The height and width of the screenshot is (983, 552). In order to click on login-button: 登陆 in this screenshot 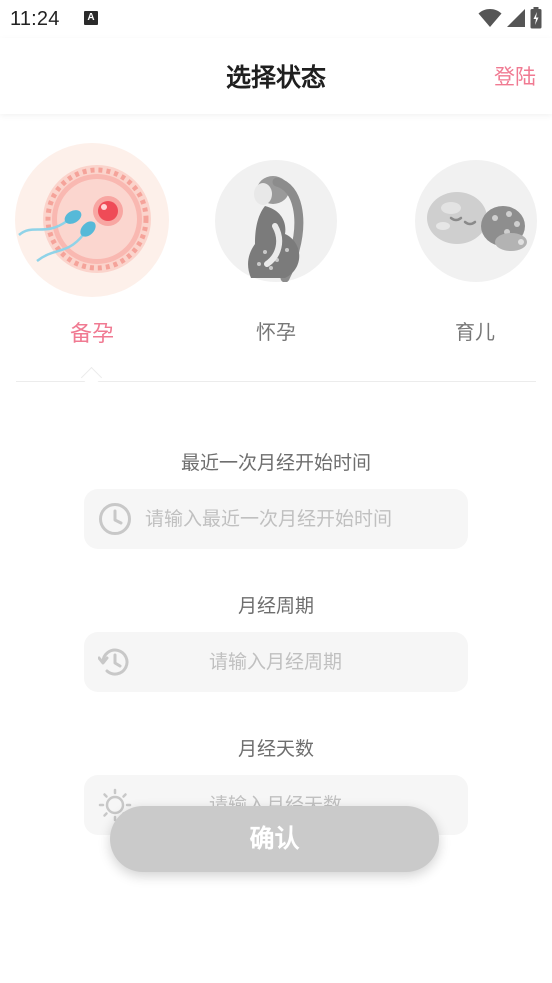, I will do `click(515, 76)`.